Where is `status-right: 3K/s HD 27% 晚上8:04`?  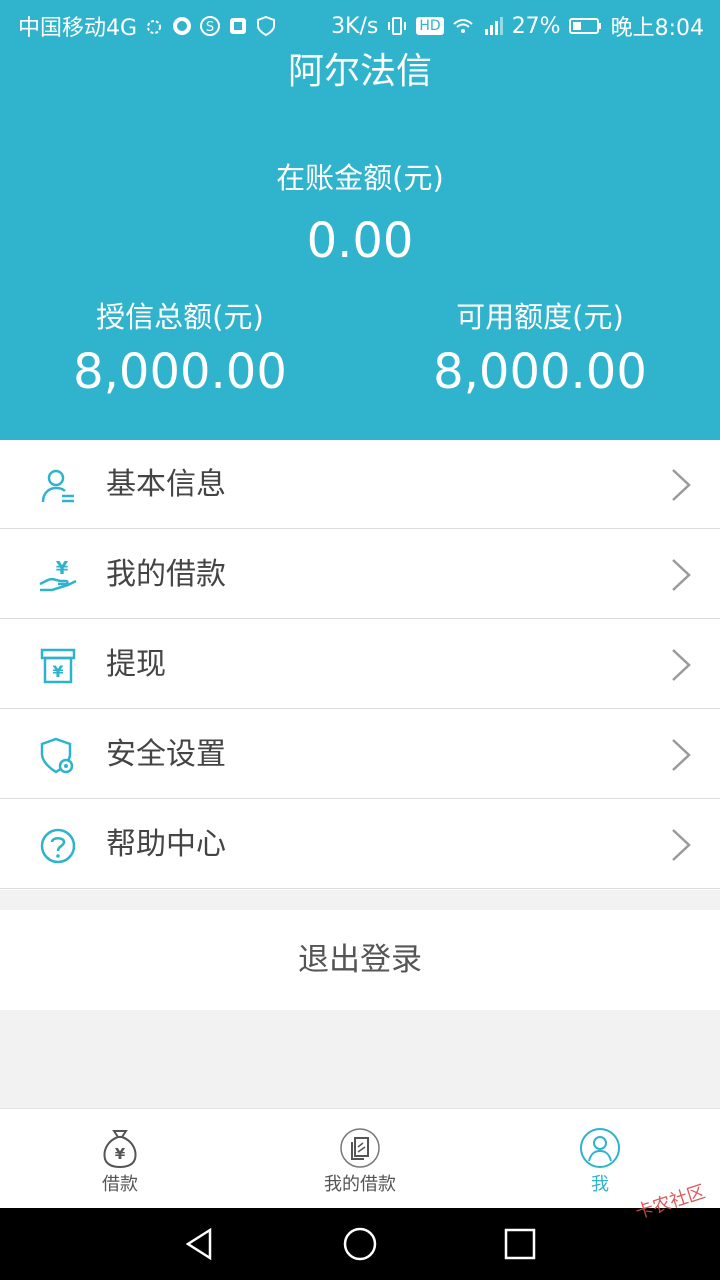 status-right: 3K/s HD 27% 晚上8:04 is located at coordinates (517, 26).